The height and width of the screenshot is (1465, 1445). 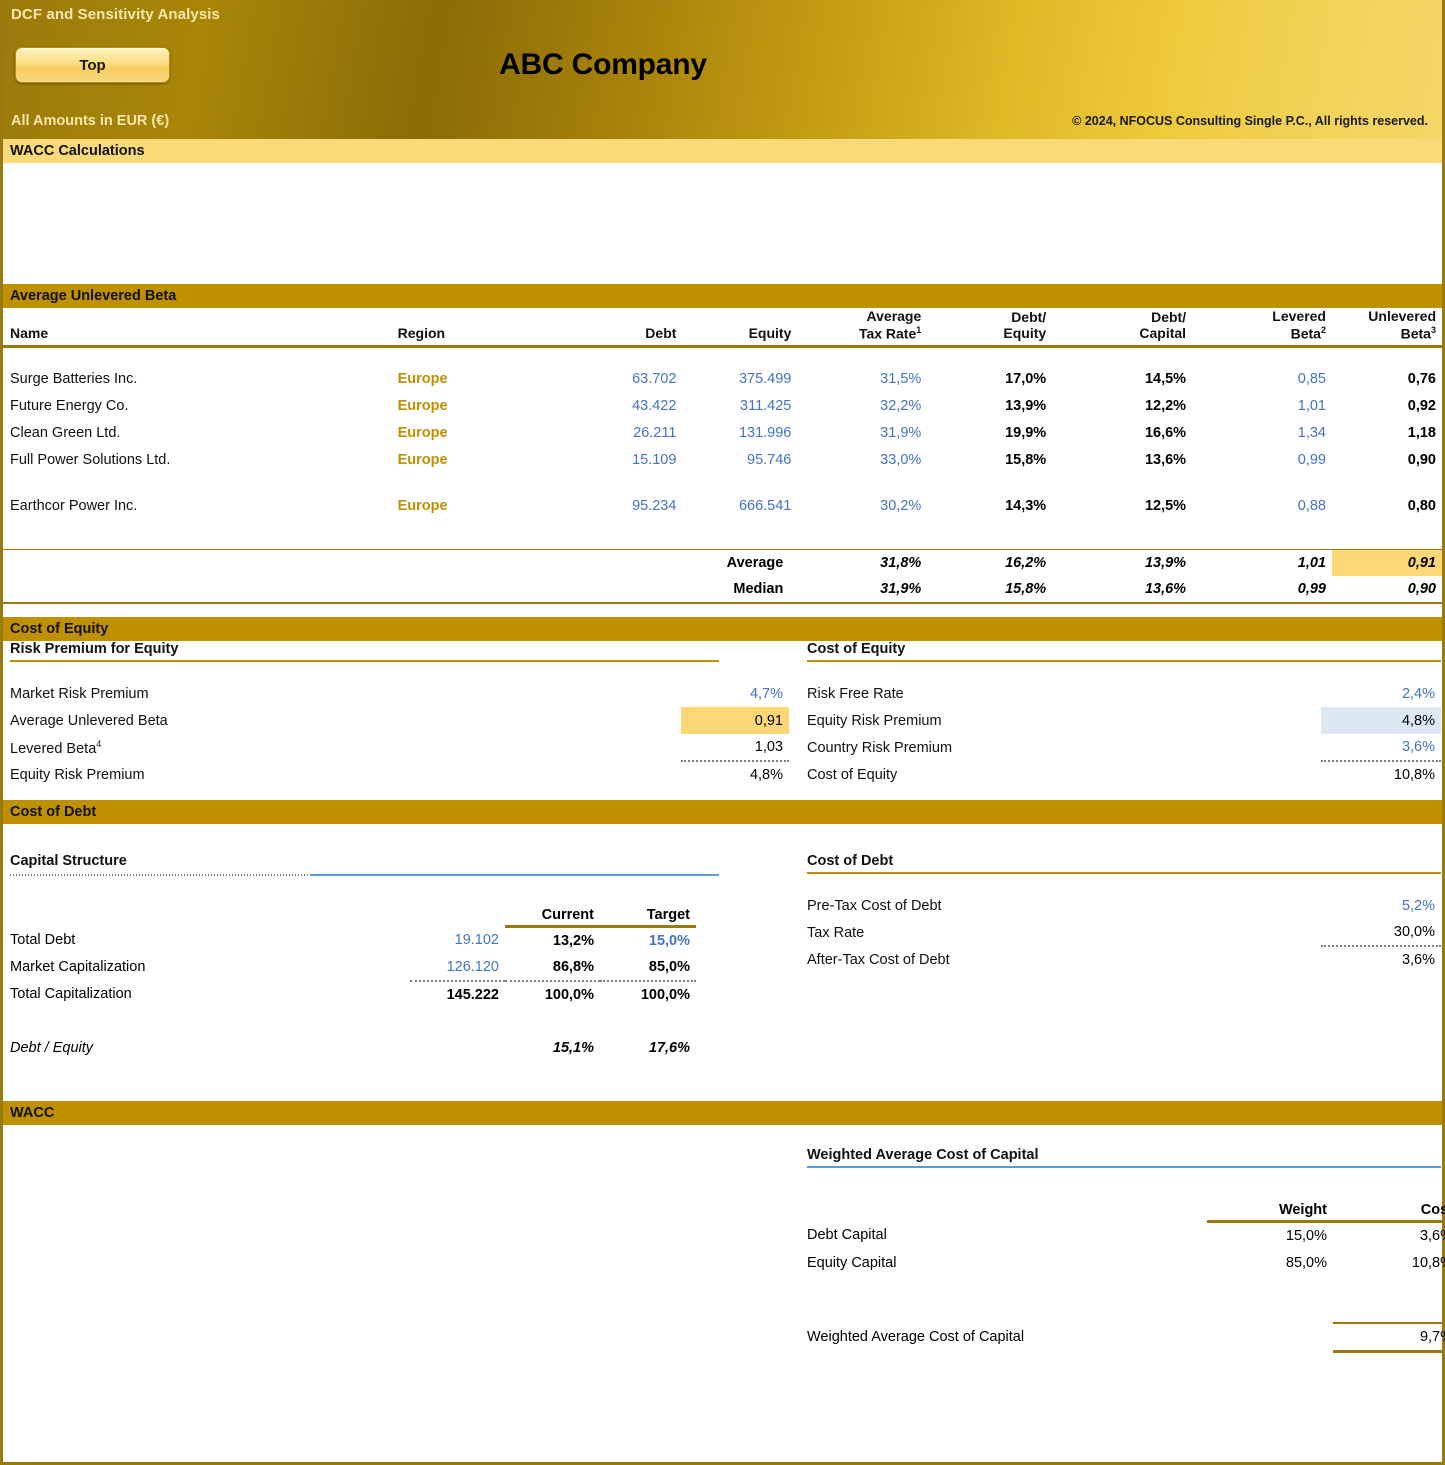 What do you see at coordinates (625, 405) in the screenshot?
I see `peer-cell-debt: 43.422` at bounding box center [625, 405].